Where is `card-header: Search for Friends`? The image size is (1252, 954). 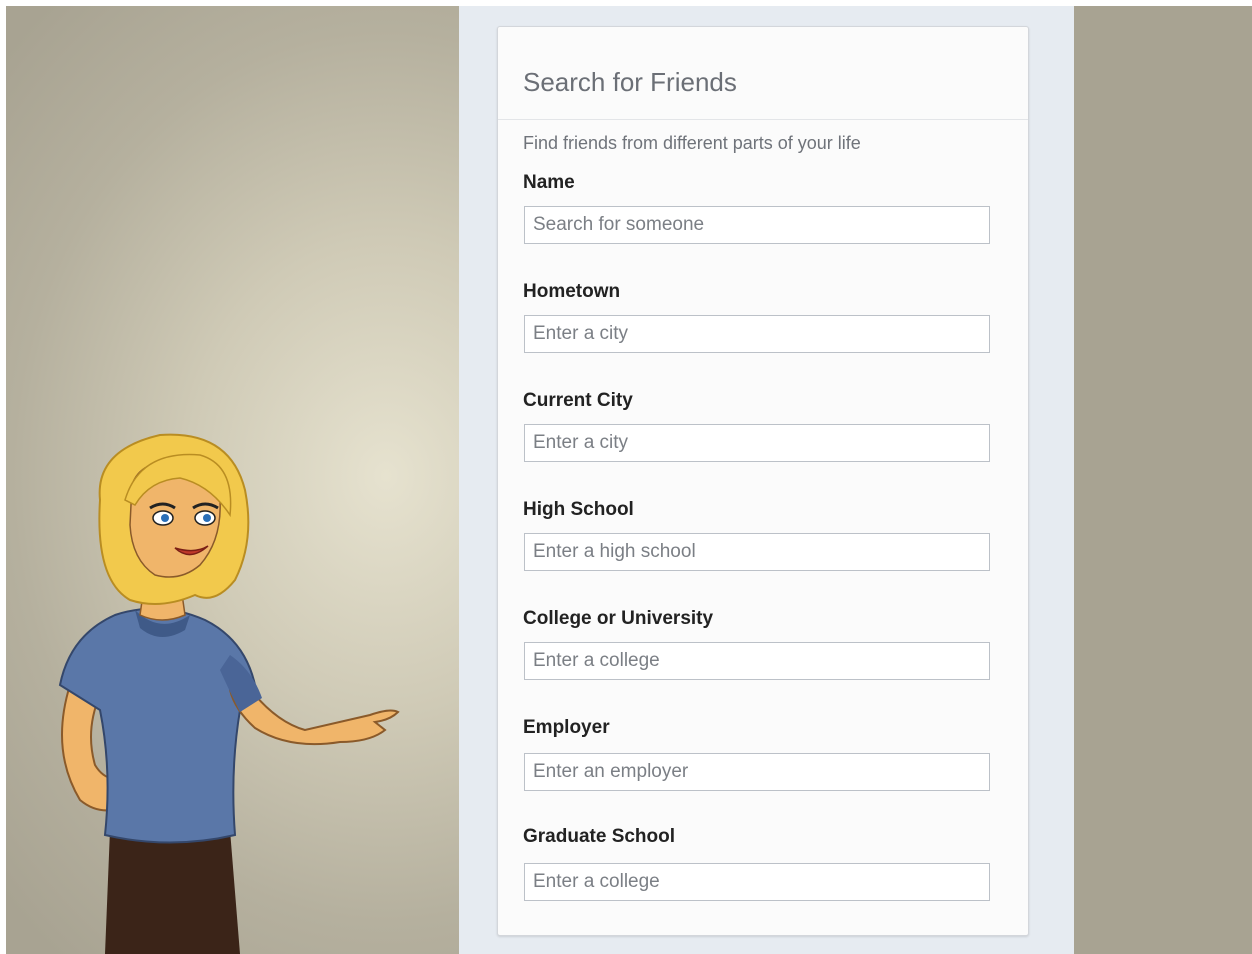 card-header: Search for Friends is located at coordinates (763, 73).